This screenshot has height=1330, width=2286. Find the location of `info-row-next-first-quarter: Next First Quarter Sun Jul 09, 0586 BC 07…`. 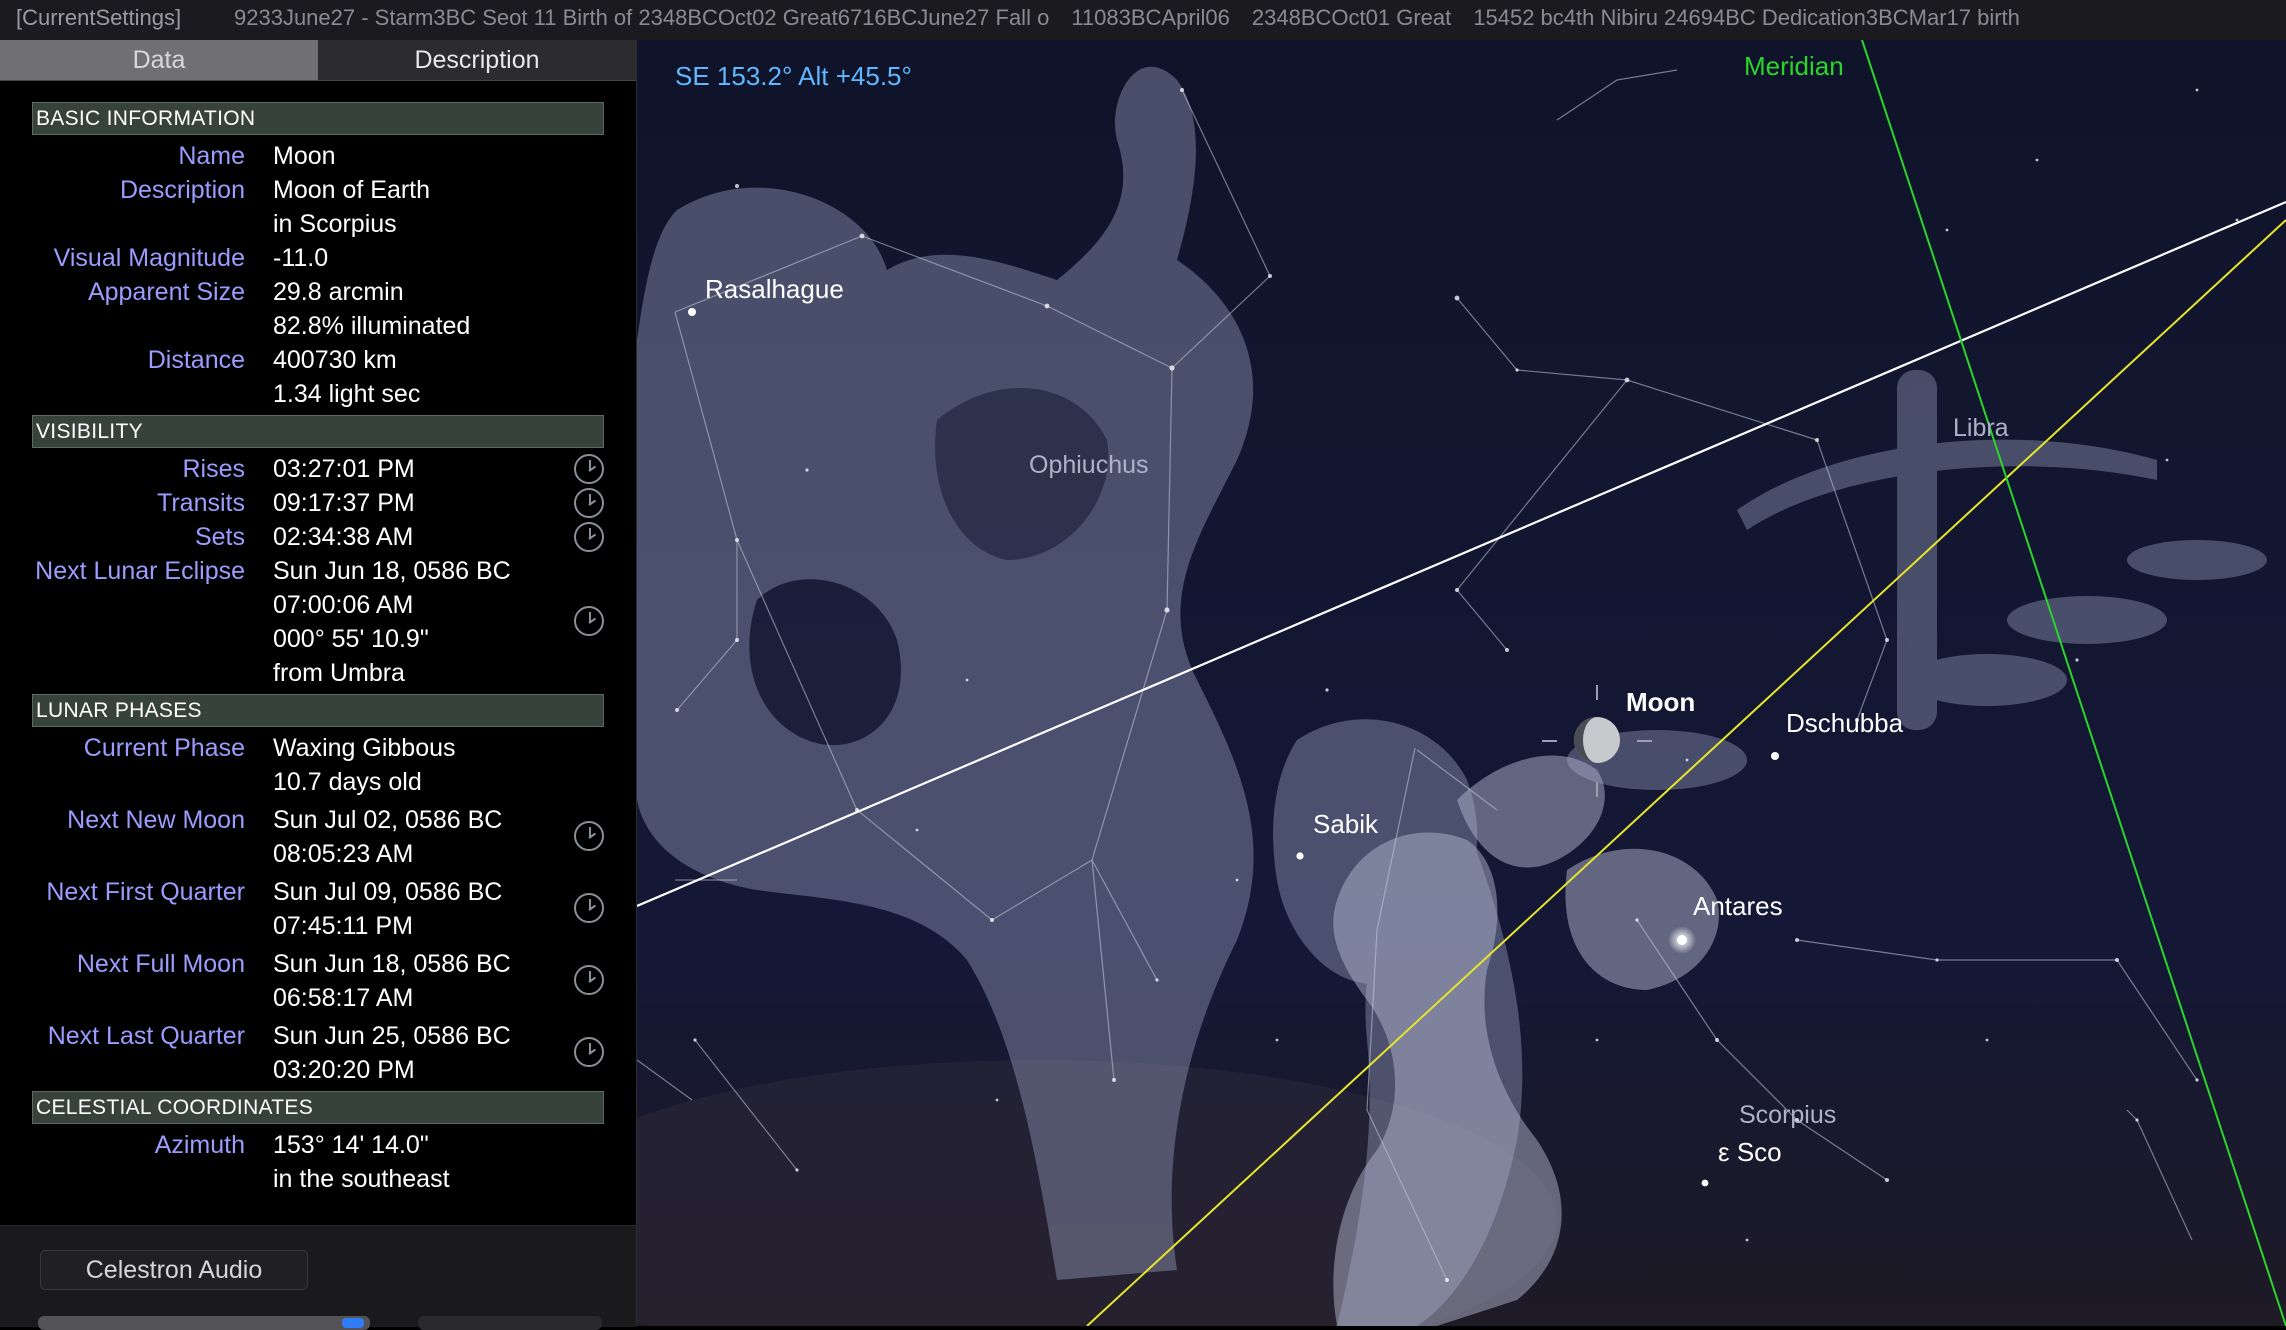

info-row-next-first-quarter: Next First Quarter Sun Jul 09, 0586 BC 07… is located at coordinates (318, 909).